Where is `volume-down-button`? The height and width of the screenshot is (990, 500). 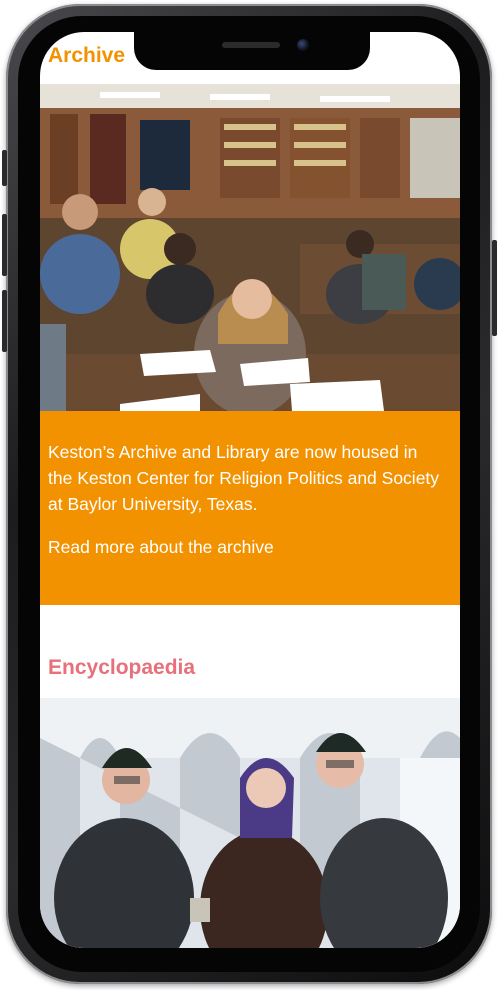 volume-down-button is located at coordinates (4, 321).